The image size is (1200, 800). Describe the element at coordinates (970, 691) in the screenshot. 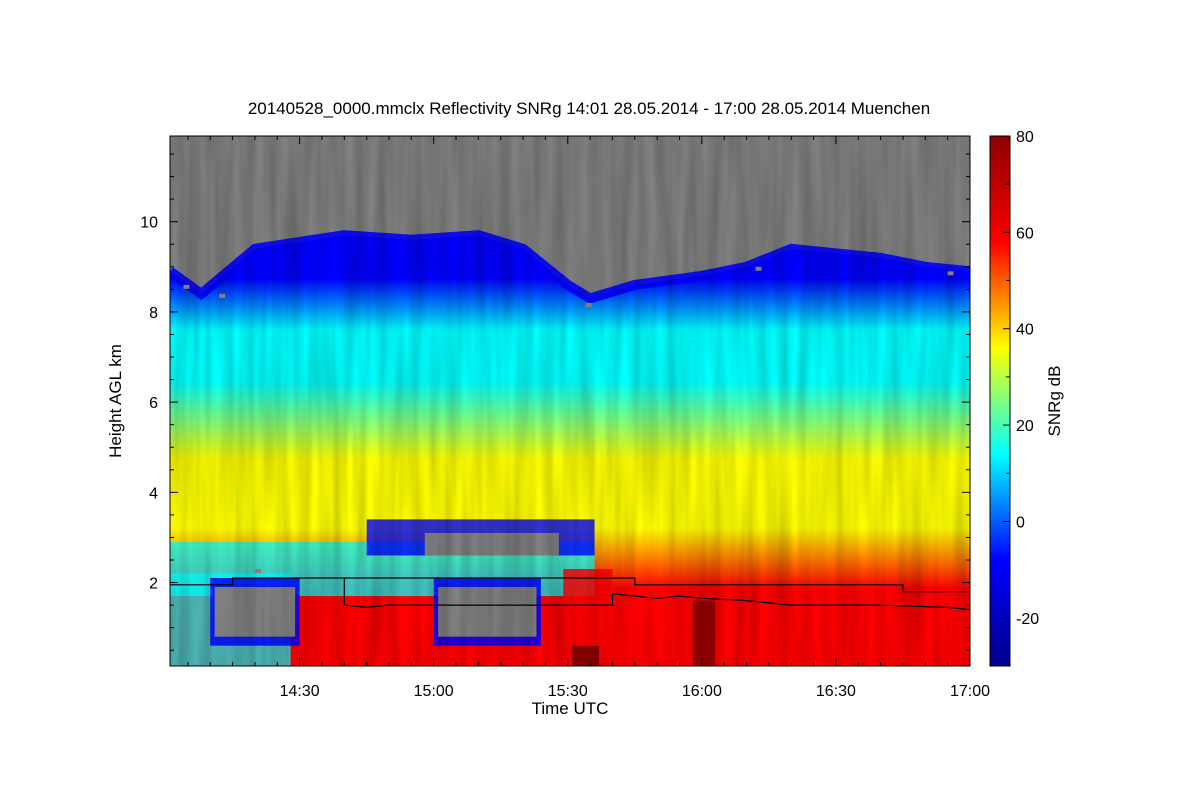

I see `x-tick-label: 17:00` at that location.